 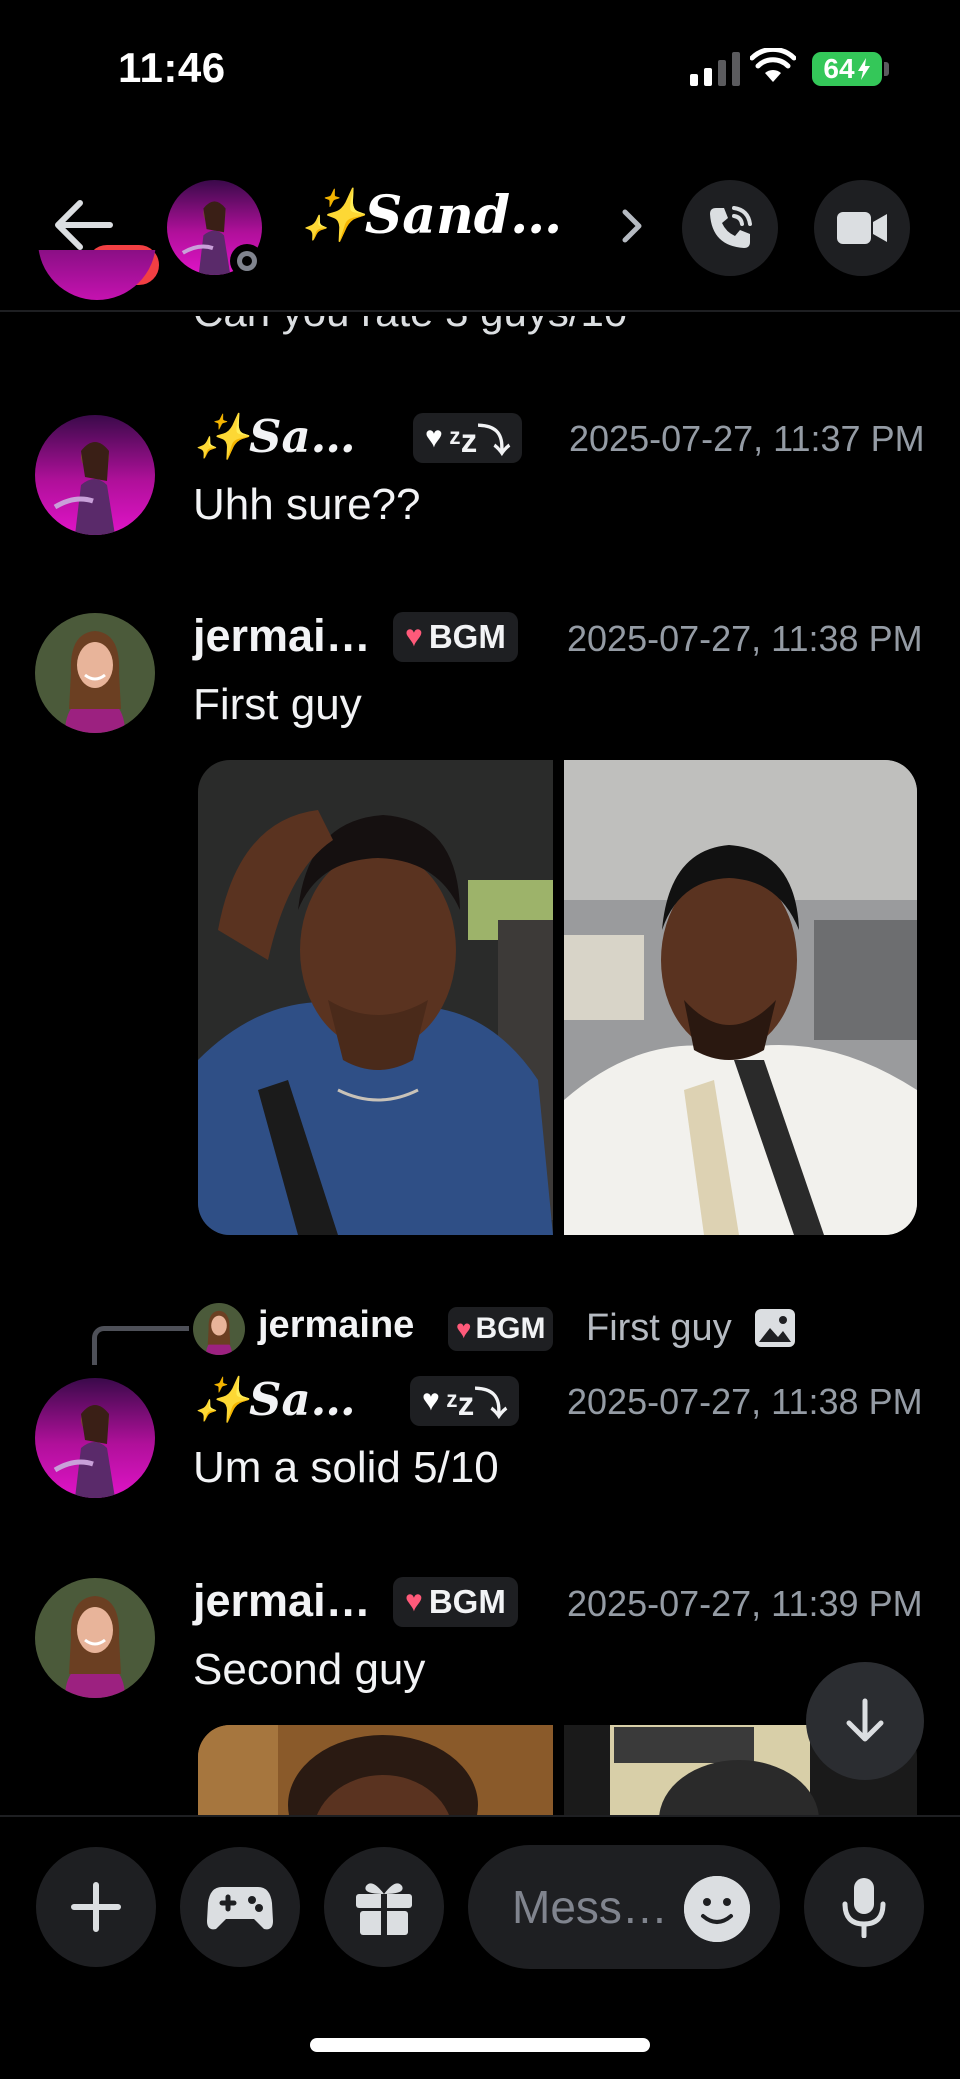 I want to click on emoji-button, so click(x=717, y=1909).